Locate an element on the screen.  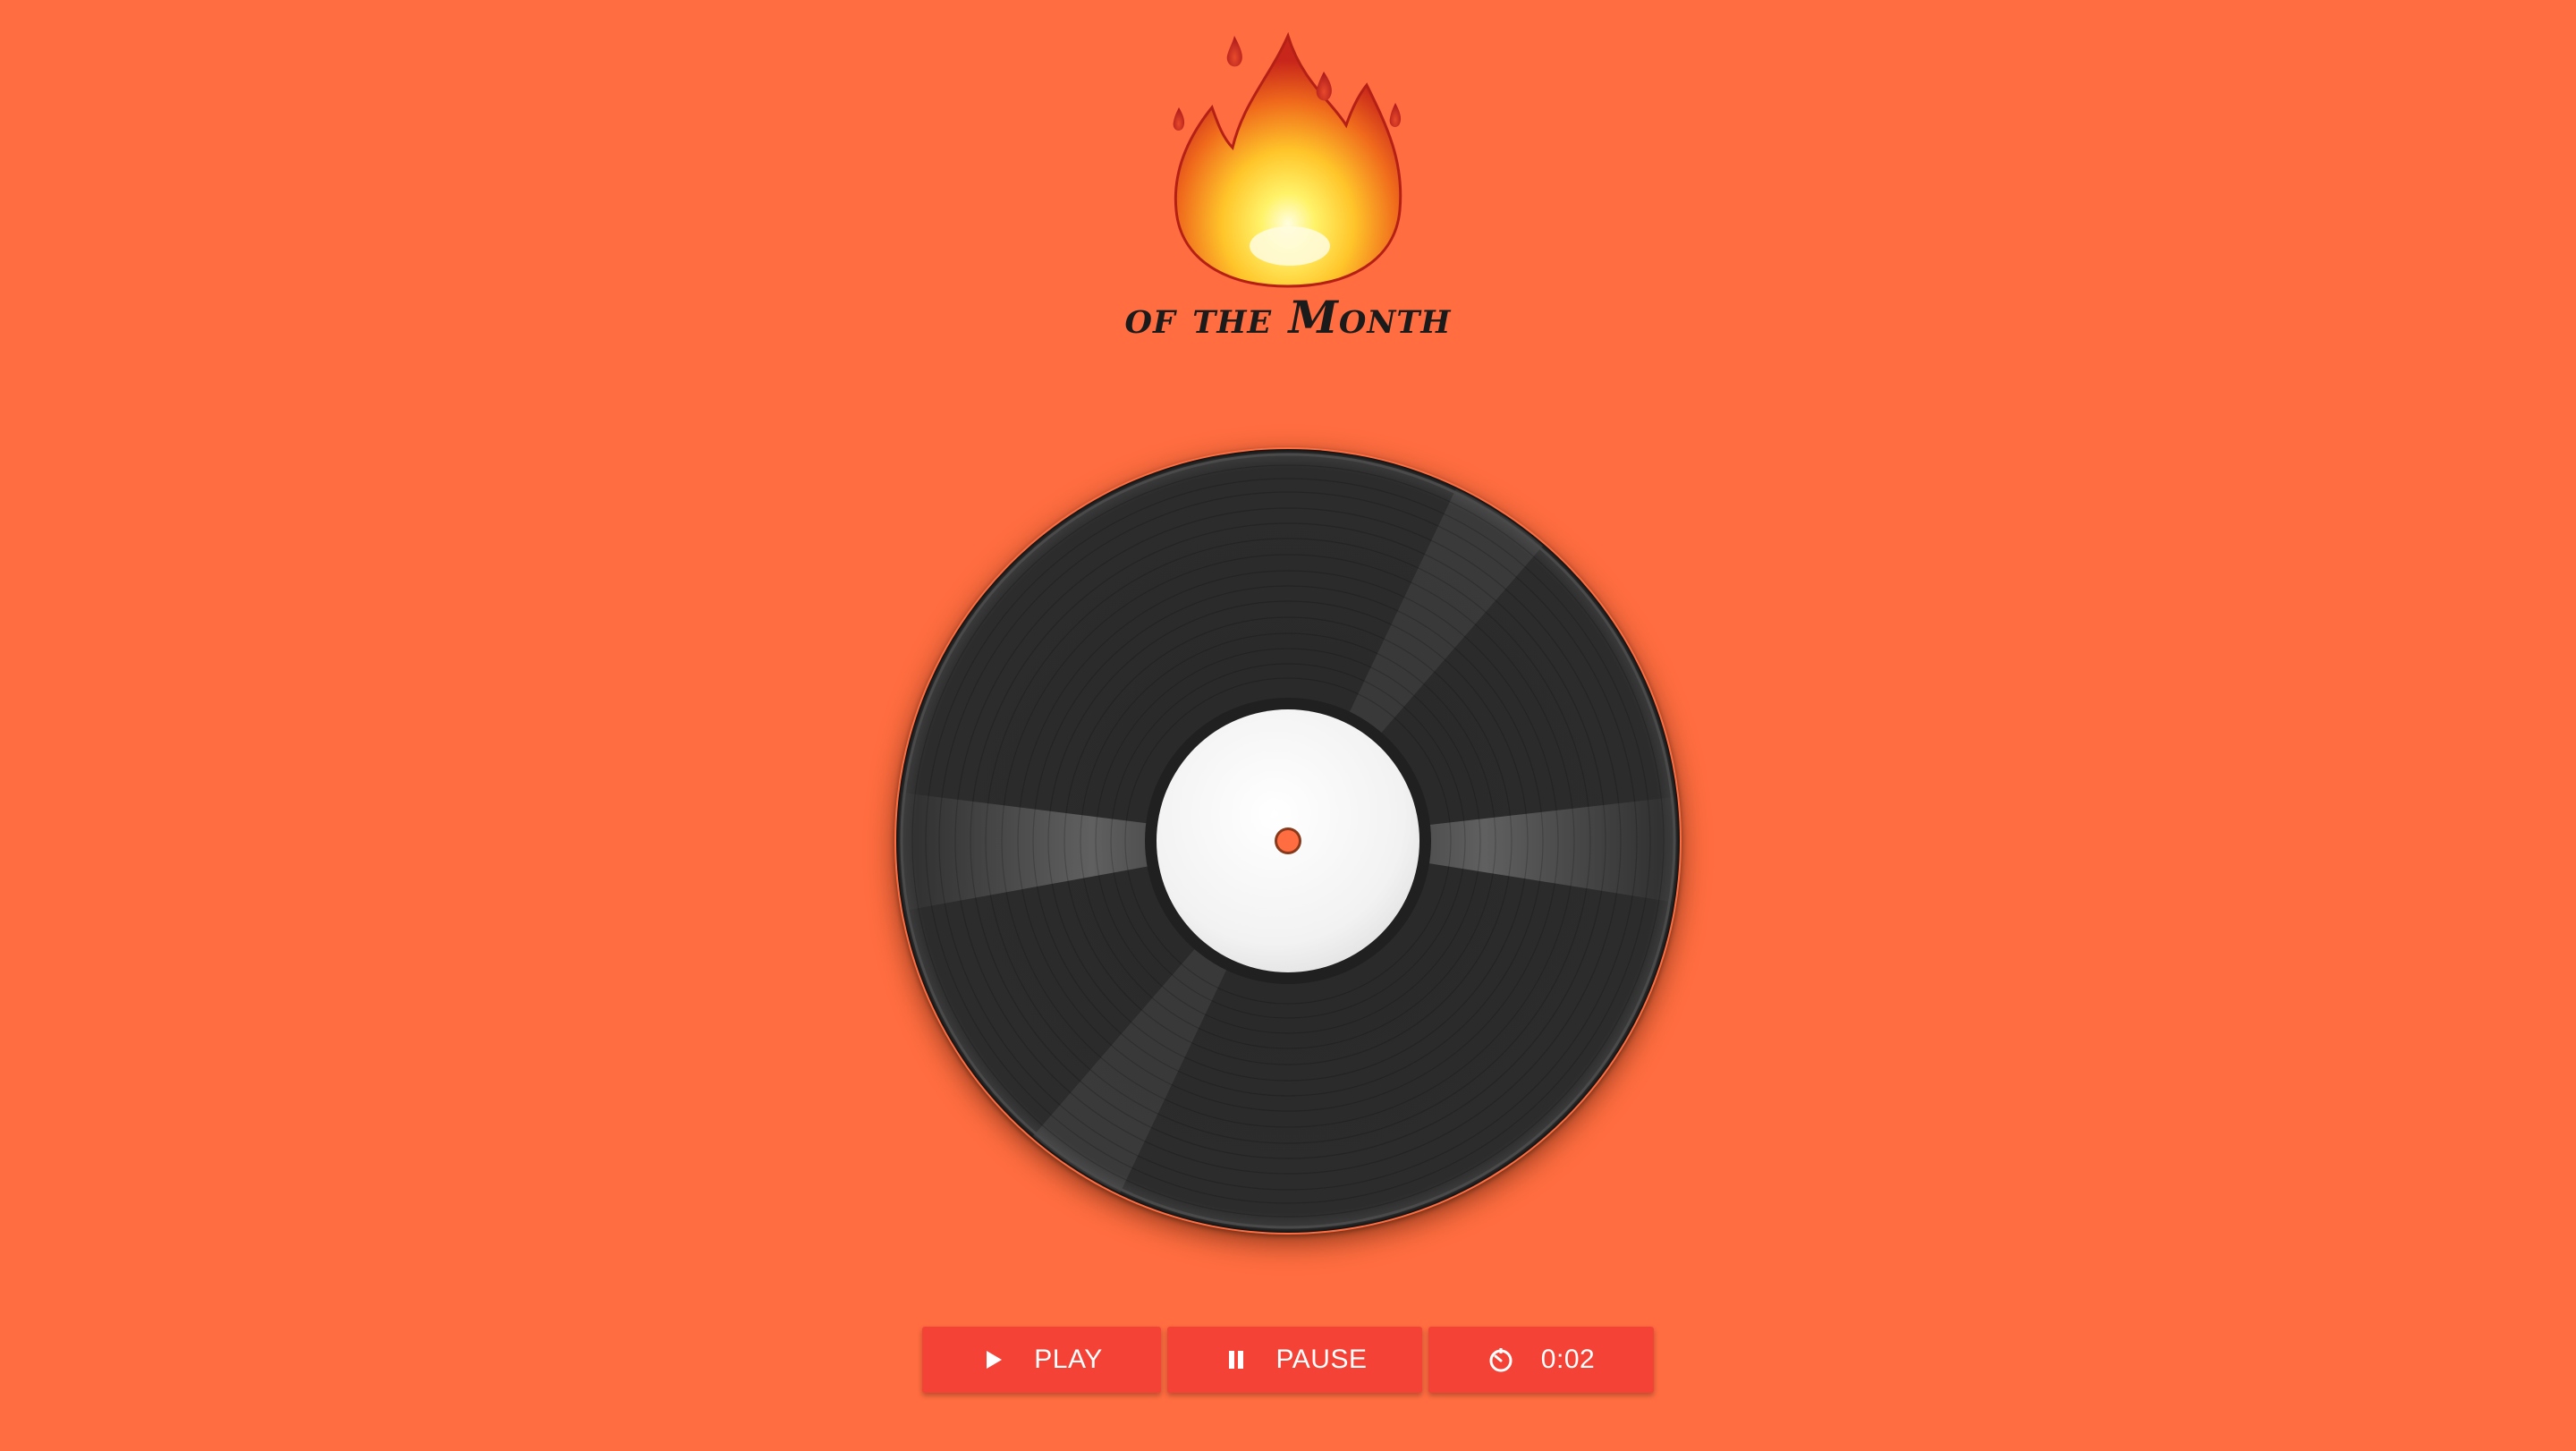
play-icon is located at coordinates (993, 1359).